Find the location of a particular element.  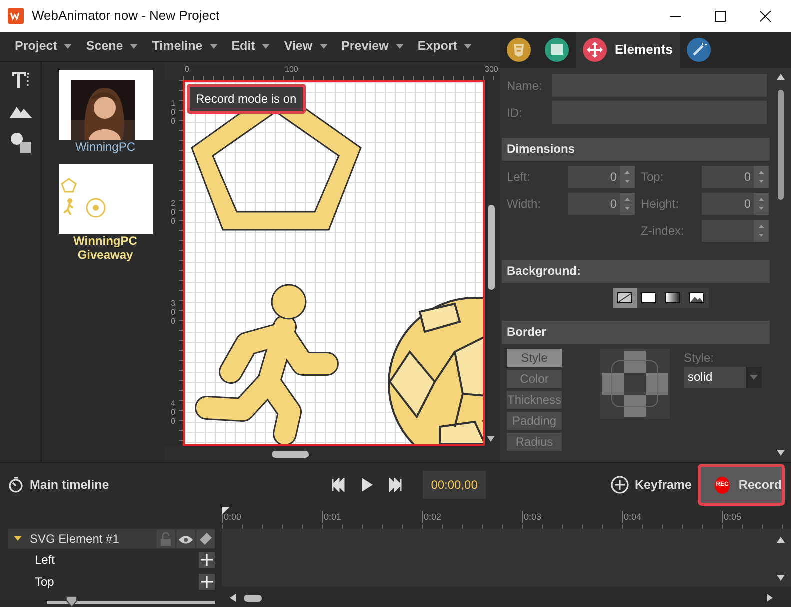

menu-item: Project is located at coordinates (44, 46).